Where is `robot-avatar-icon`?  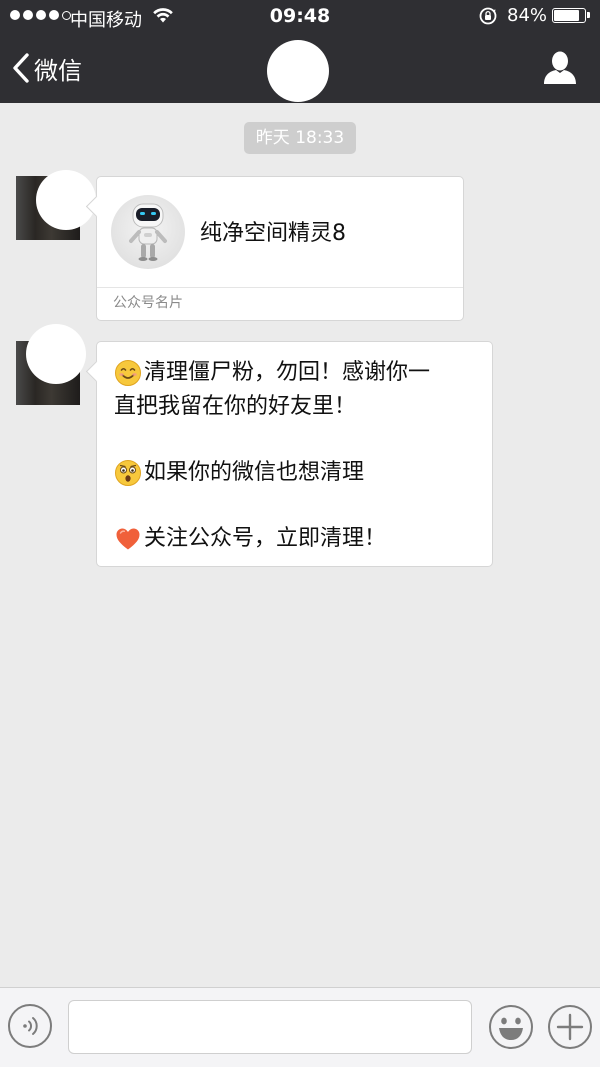
robot-avatar-icon is located at coordinates (148, 232).